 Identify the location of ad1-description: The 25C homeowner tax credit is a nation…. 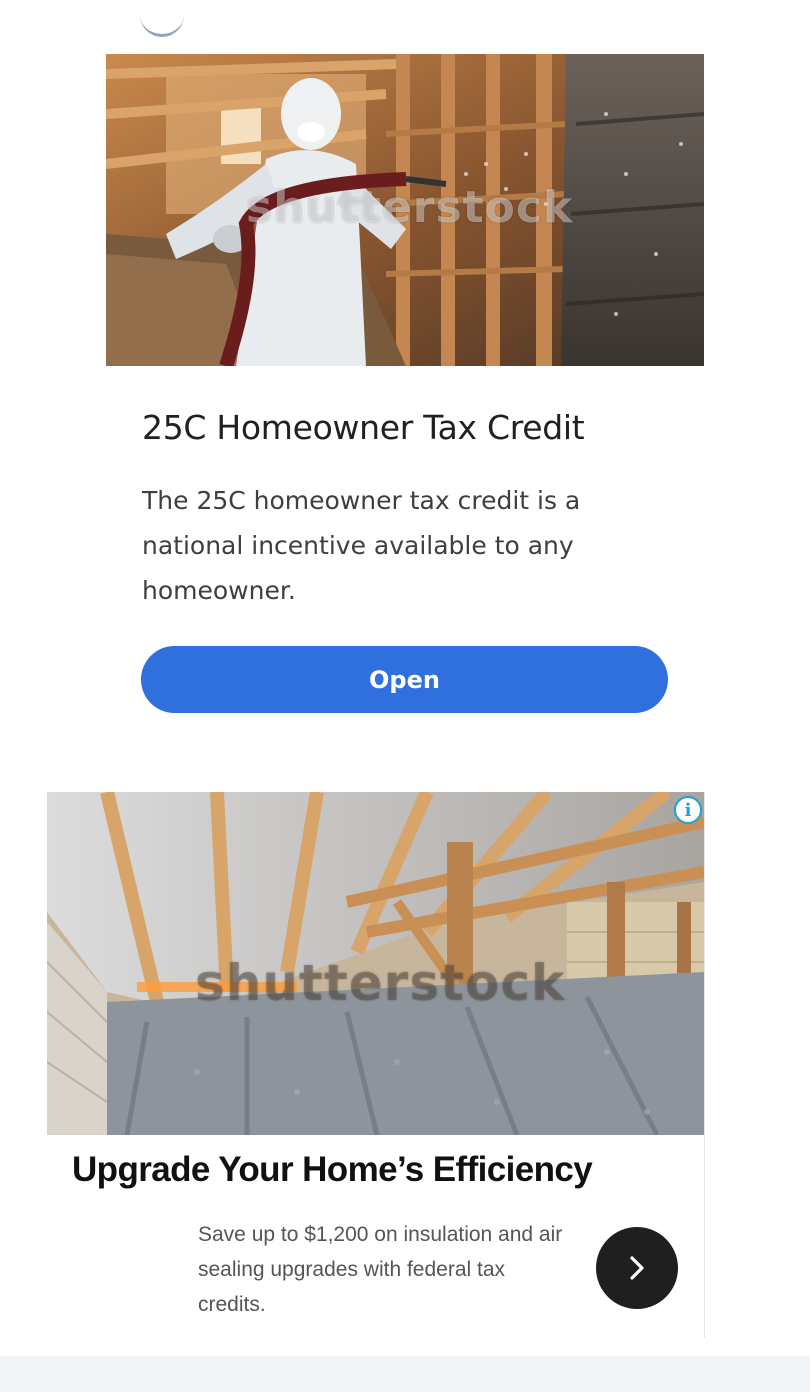
(361, 545).